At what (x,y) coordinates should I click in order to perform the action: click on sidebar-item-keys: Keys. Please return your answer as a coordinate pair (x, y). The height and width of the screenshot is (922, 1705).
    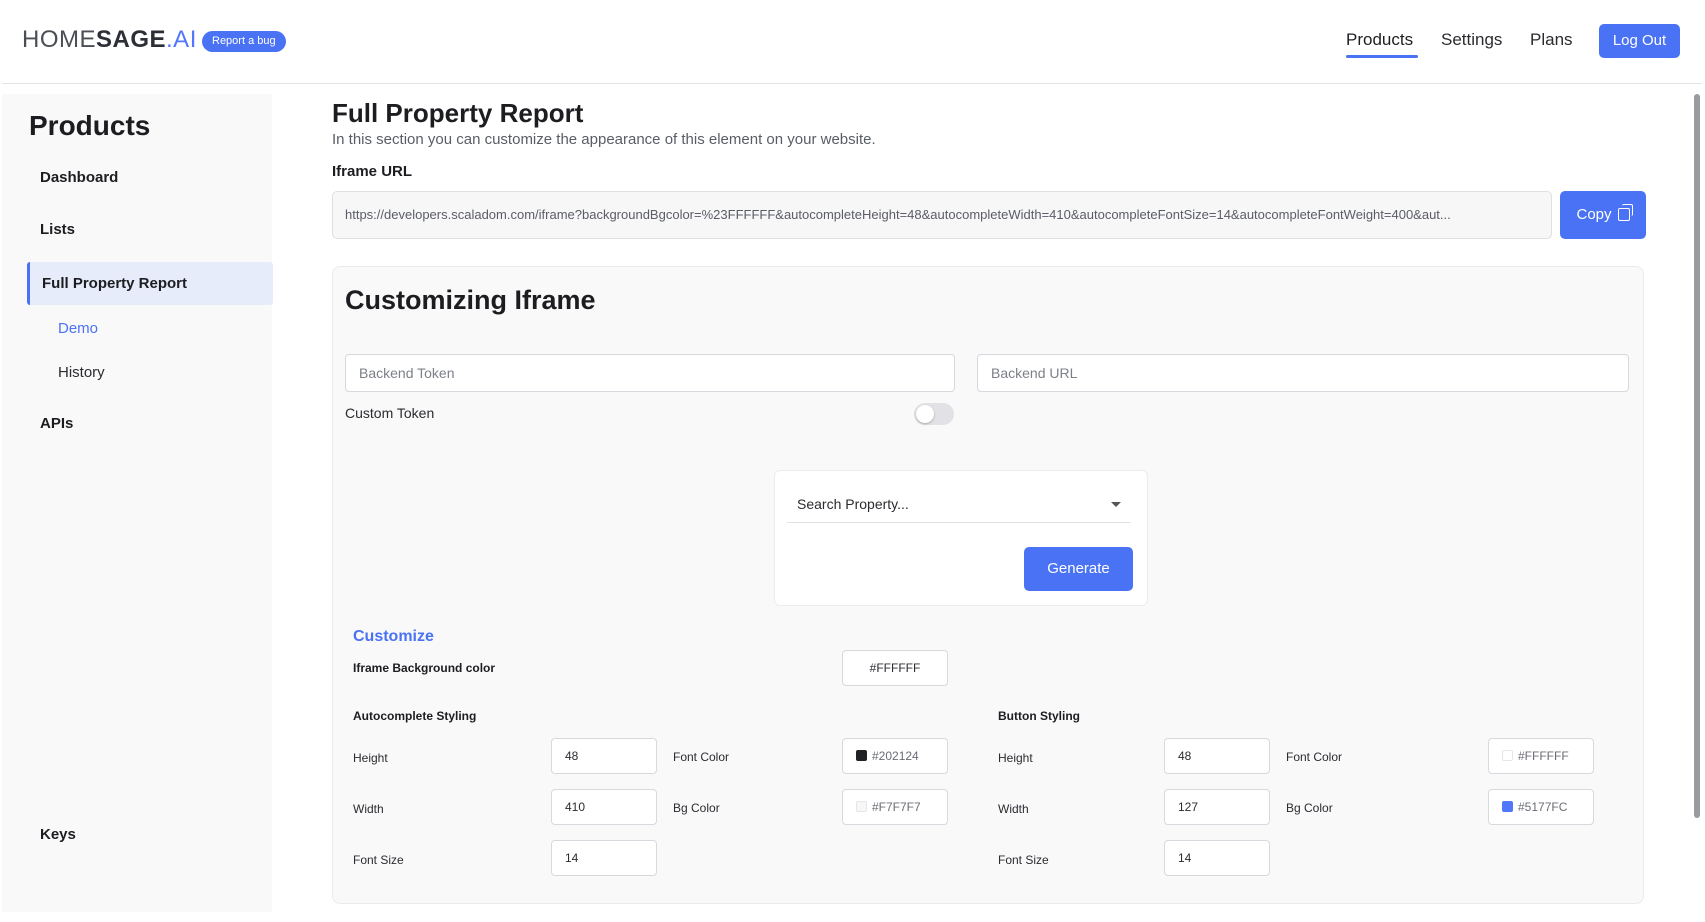
    Looking at the image, I should click on (58, 834).